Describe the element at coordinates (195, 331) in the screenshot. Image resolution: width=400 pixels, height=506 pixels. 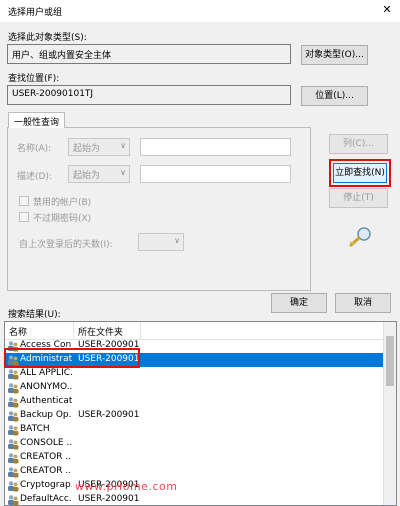
I see `results-header: 名称 所在文件夹` at that location.